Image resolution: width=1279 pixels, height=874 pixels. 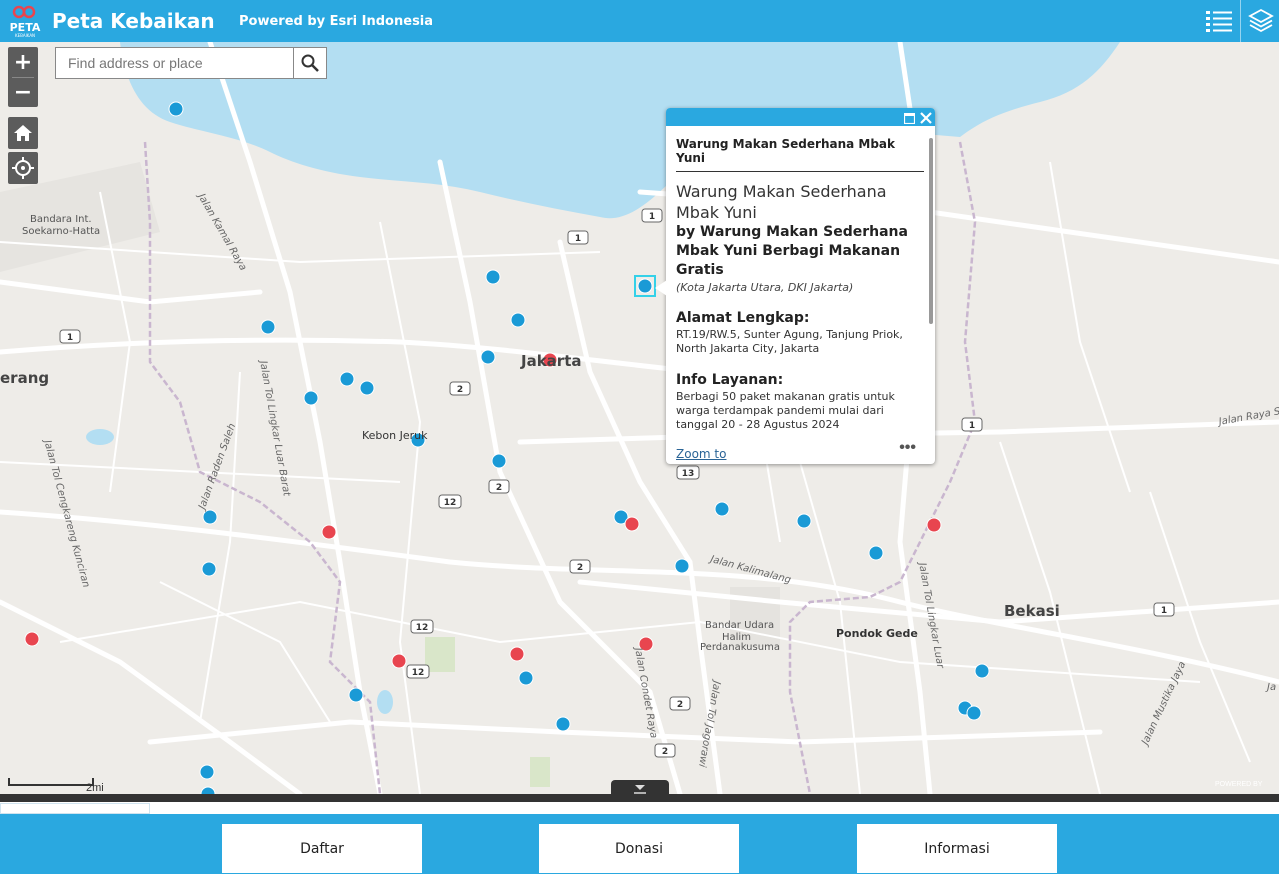 I want to click on panel-divider, so click(x=639, y=798).